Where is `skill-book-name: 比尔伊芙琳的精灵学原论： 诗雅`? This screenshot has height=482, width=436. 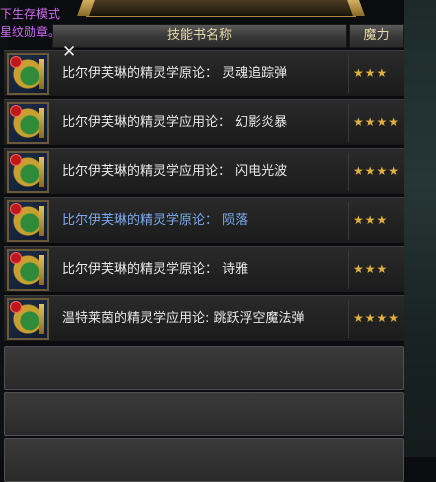 skill-book-name: 比尔伊芙琳的精灵学原论： 诗雅 is located at coordinates (155, 269).